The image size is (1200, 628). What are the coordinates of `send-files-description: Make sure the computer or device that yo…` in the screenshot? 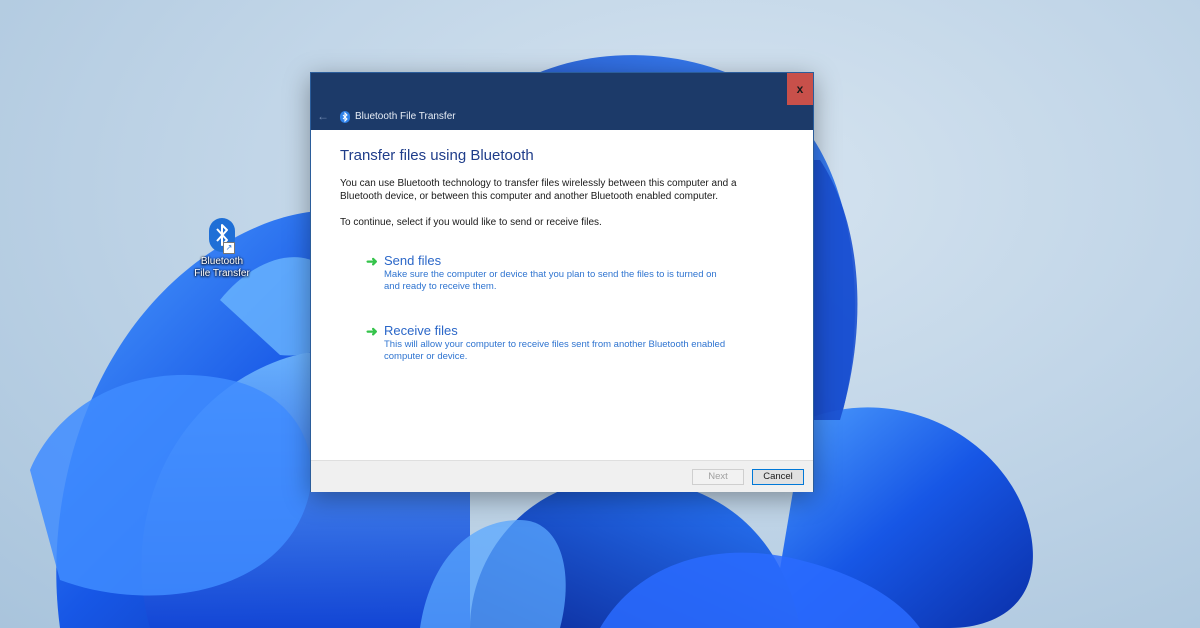 It's located at (550, 280).